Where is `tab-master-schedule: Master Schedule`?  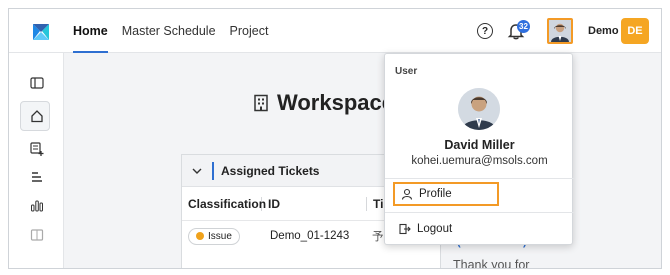
tab-master-schedule: Master Schedule is located at coordinates (169, 31).